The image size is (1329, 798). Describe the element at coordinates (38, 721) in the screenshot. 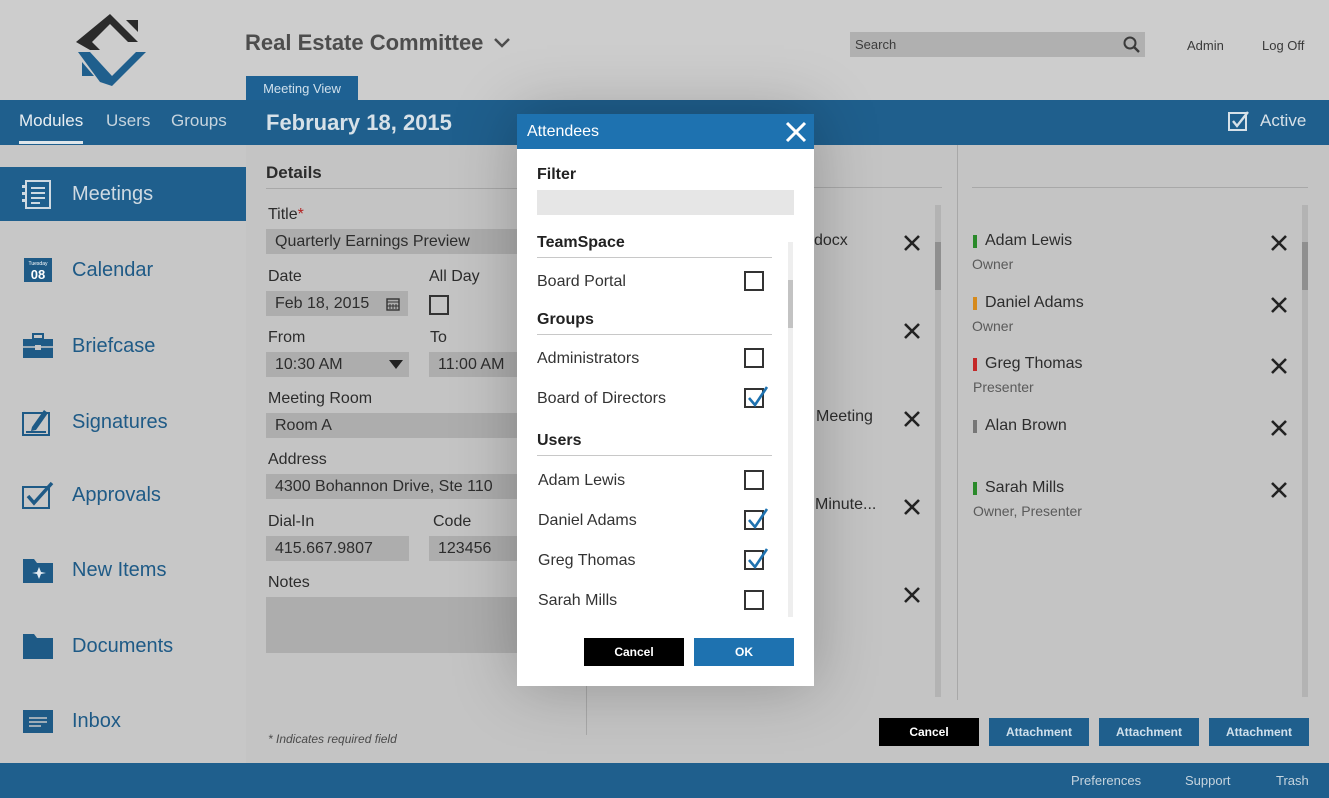

I see `inbox-icon` at that location.